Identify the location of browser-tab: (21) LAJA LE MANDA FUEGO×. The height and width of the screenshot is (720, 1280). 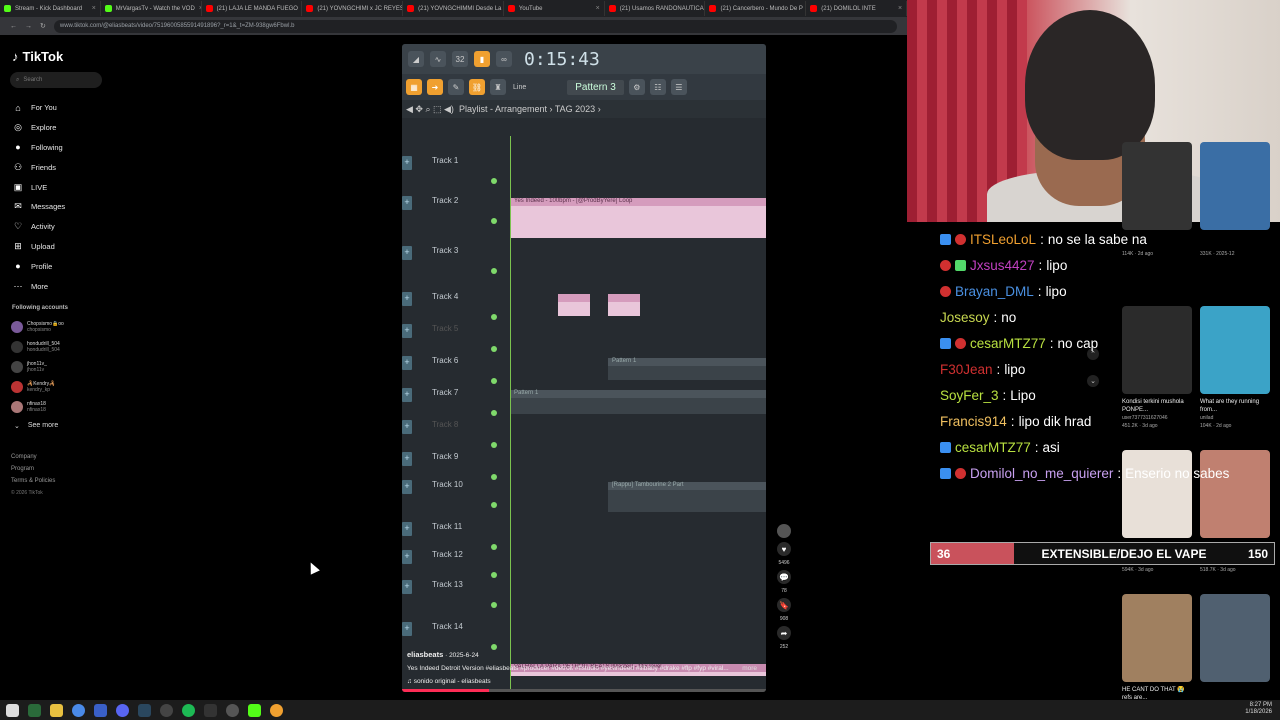
(252, 8).